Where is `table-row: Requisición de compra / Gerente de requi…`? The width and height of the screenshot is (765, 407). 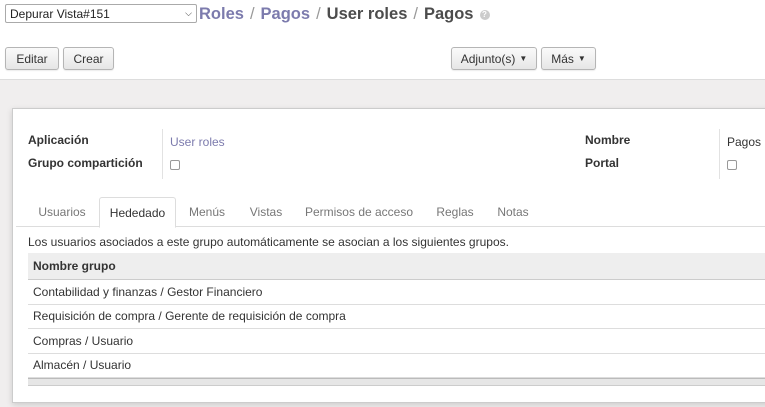
table-row: Requisición de compra / Gerente de requi… is located at coordinates (396, 316).